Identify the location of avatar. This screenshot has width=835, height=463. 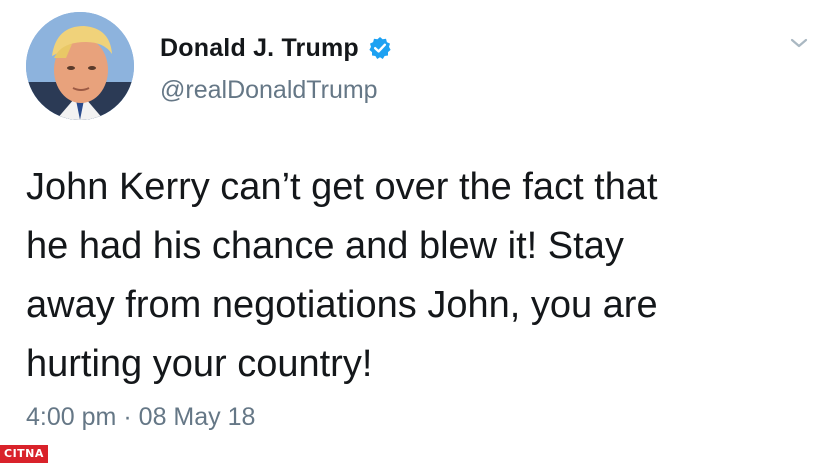
(80, 66).